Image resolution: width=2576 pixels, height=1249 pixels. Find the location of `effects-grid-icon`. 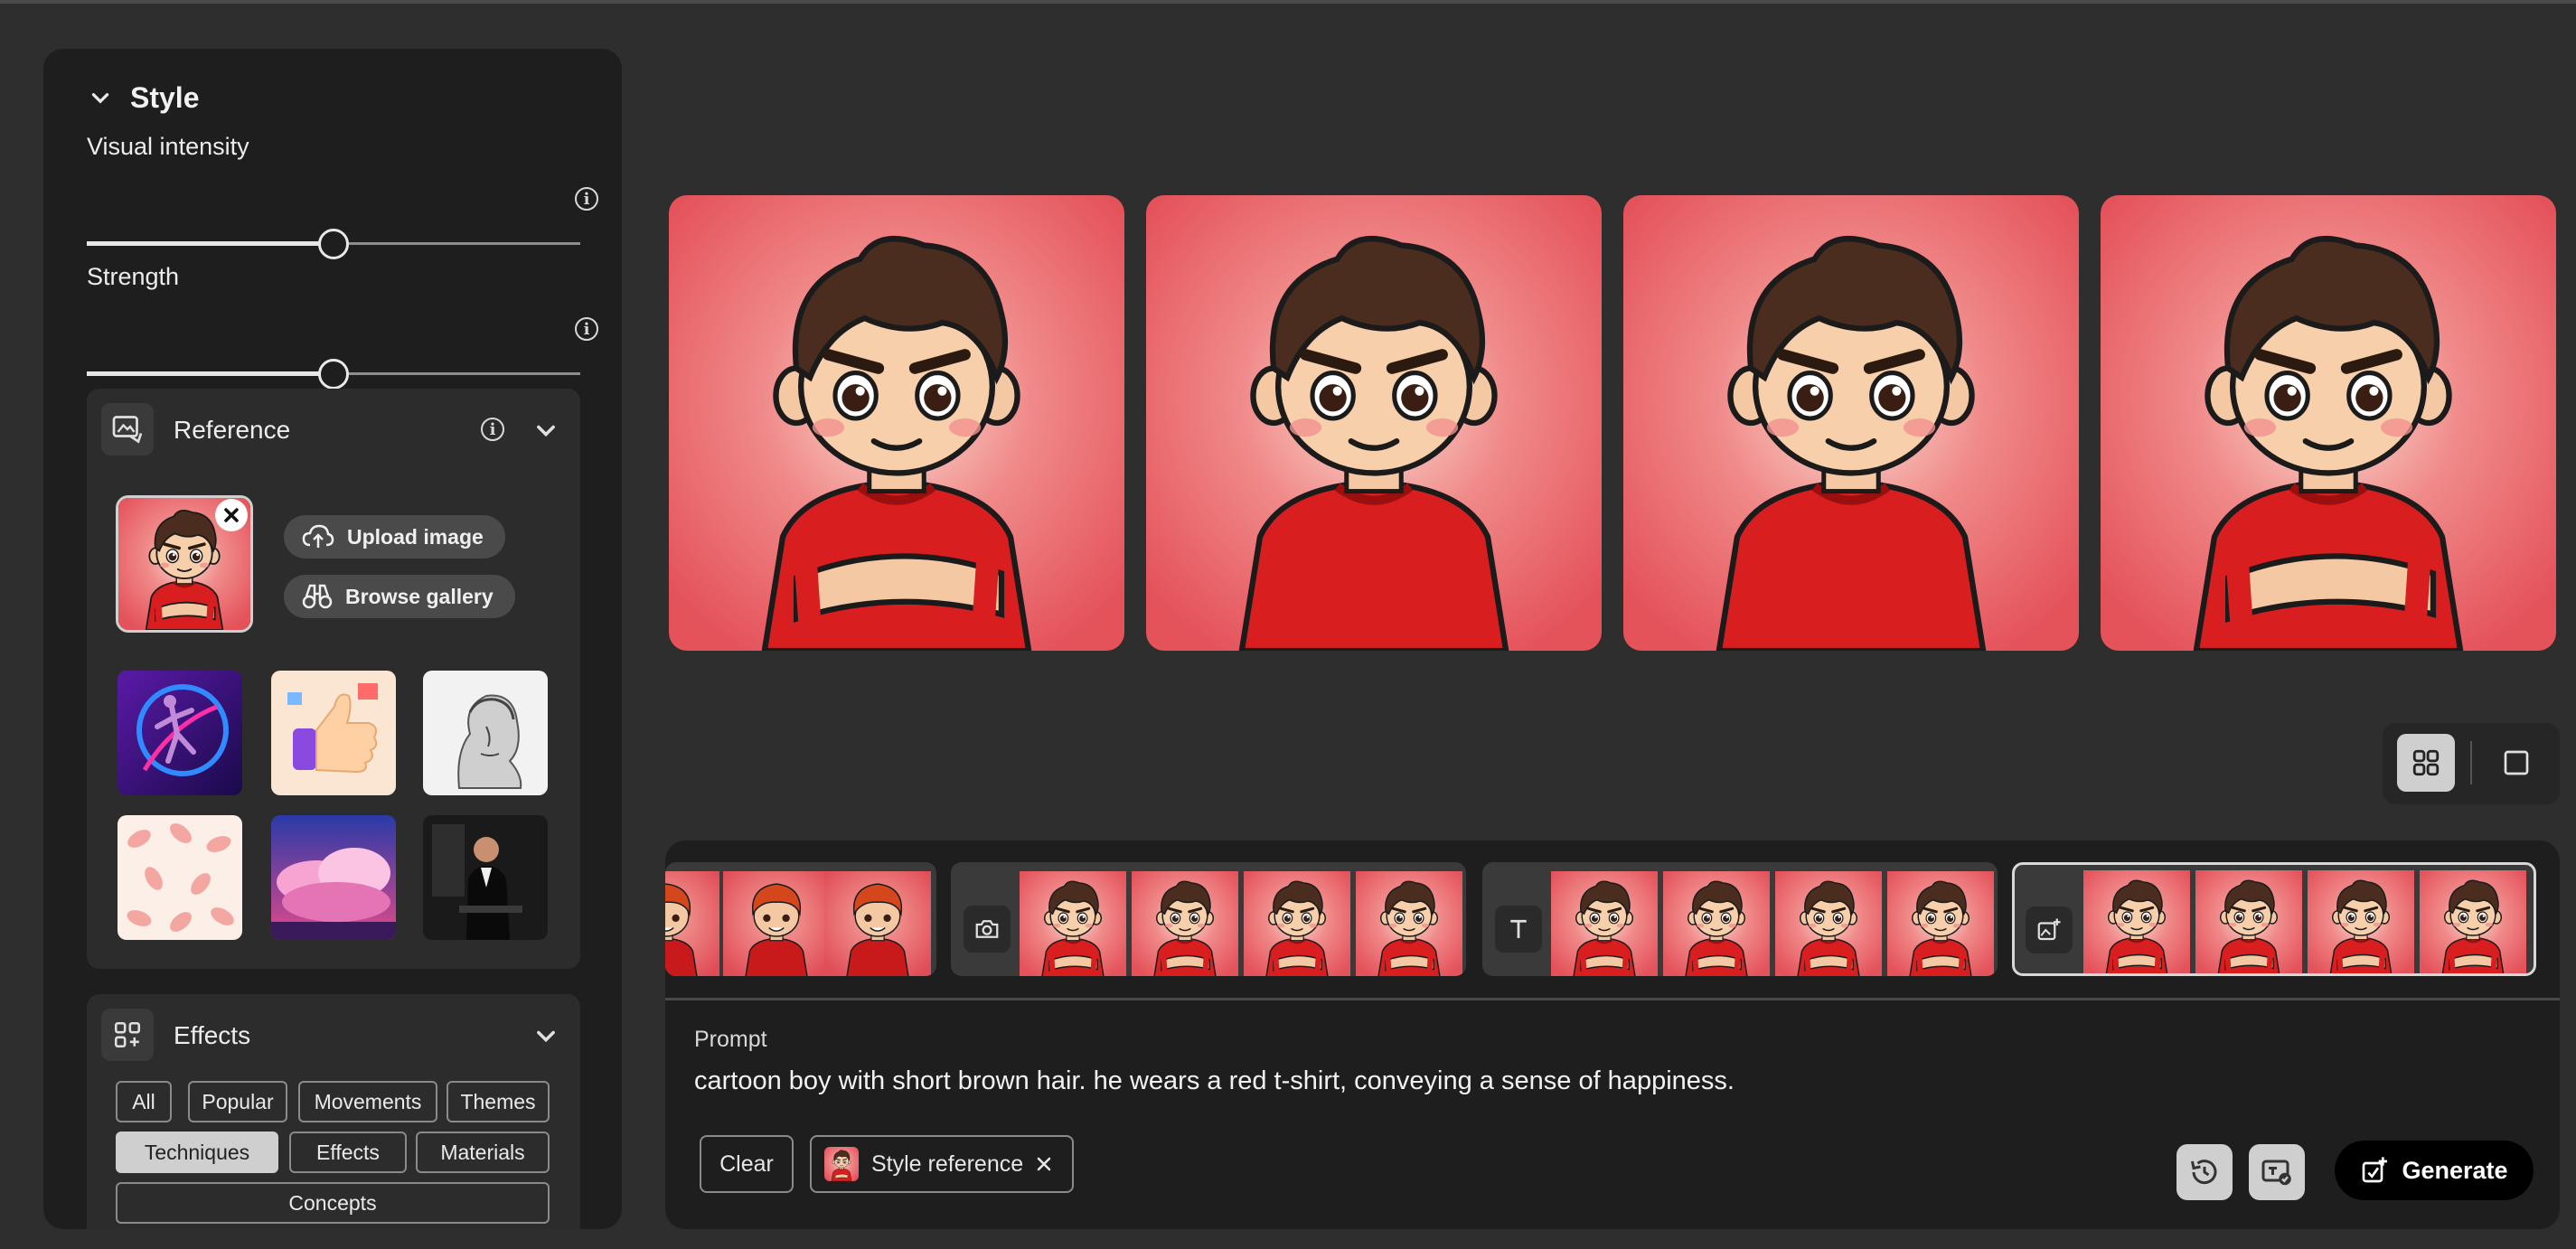

effects-grid-icon is located at coordinates (127, 1035).